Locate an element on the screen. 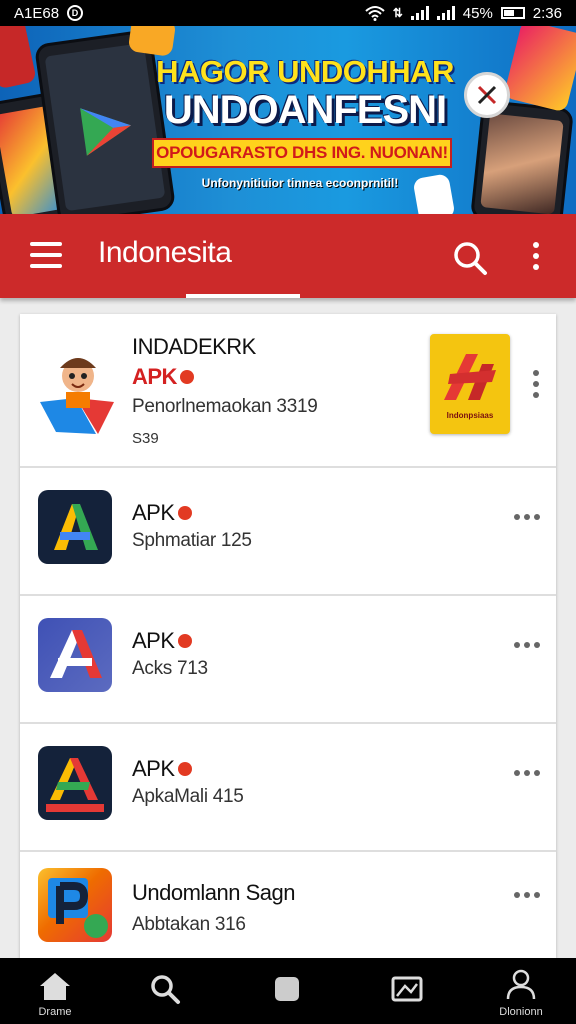 The height and width of the screenshot is (1024, 576). nav-apps is located at coordinates (287, 991).